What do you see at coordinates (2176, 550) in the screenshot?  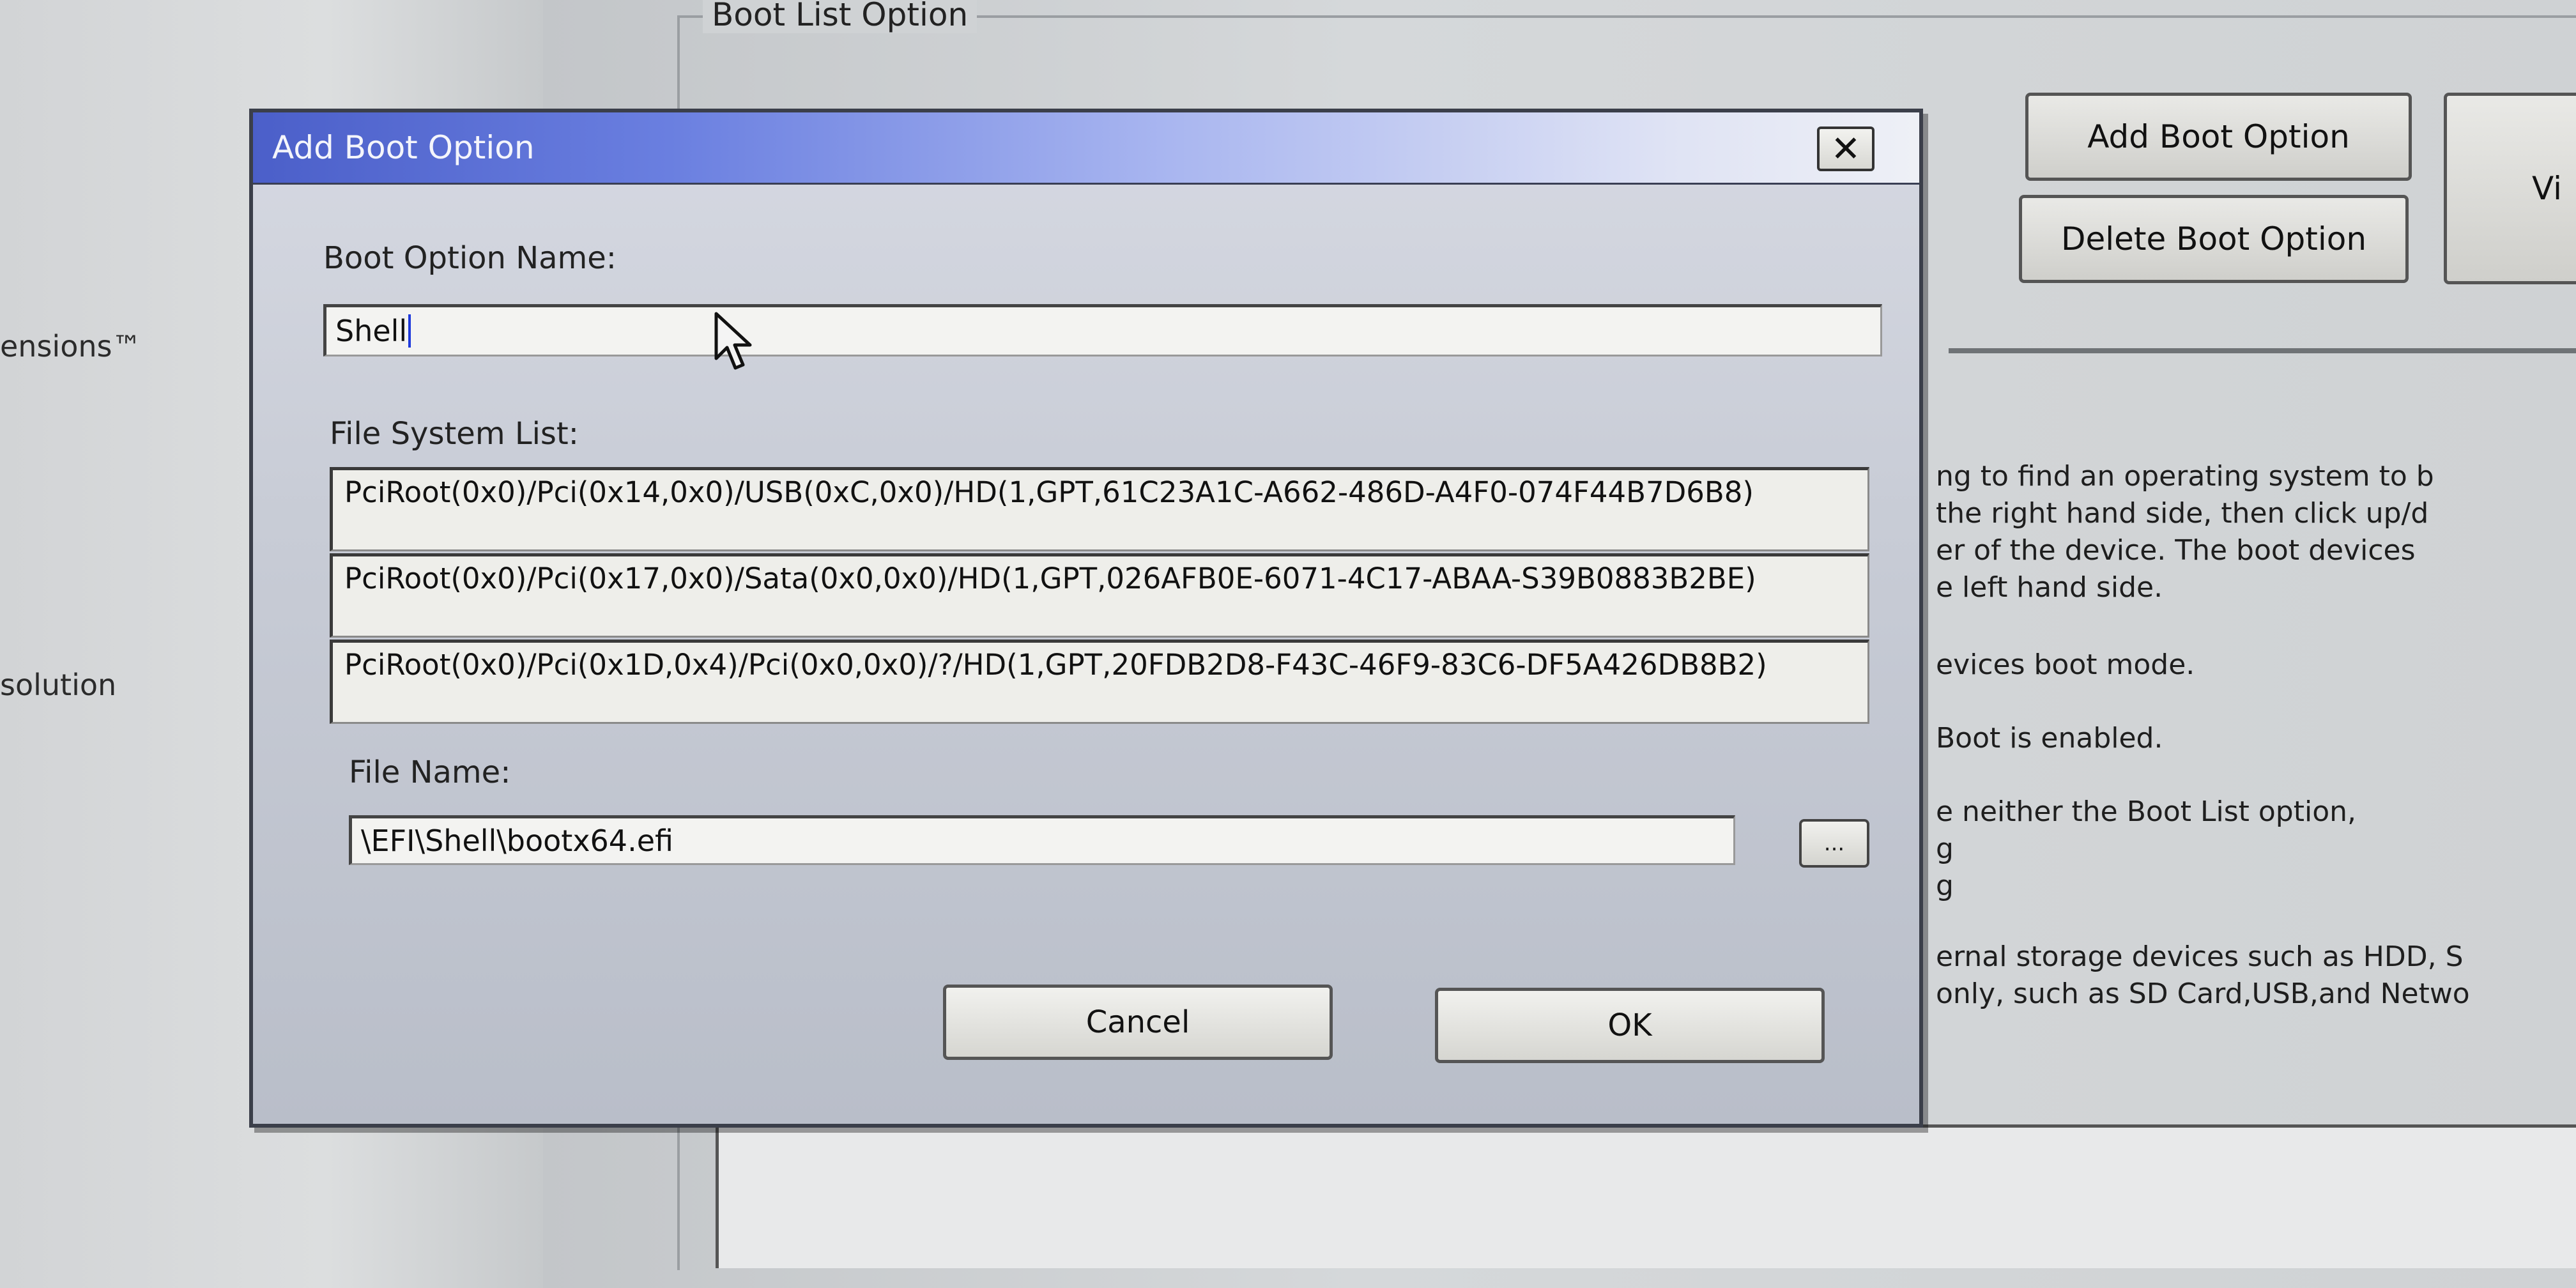 I see `help-text-line: er of the device. The boot devices` at bounding box center [2176, 550].